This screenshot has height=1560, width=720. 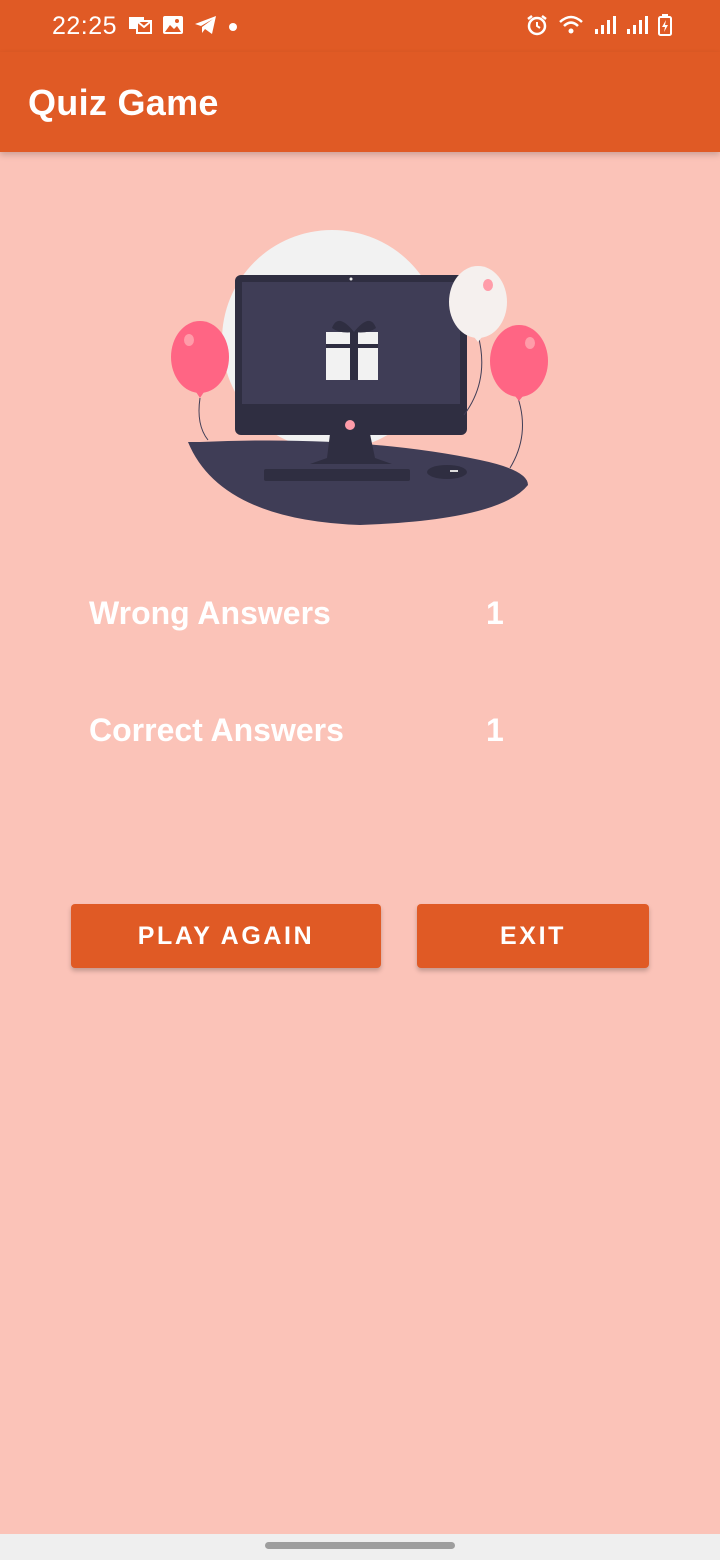 I want to click on app-bar: Quiz Game, so click(x=360, y=102).